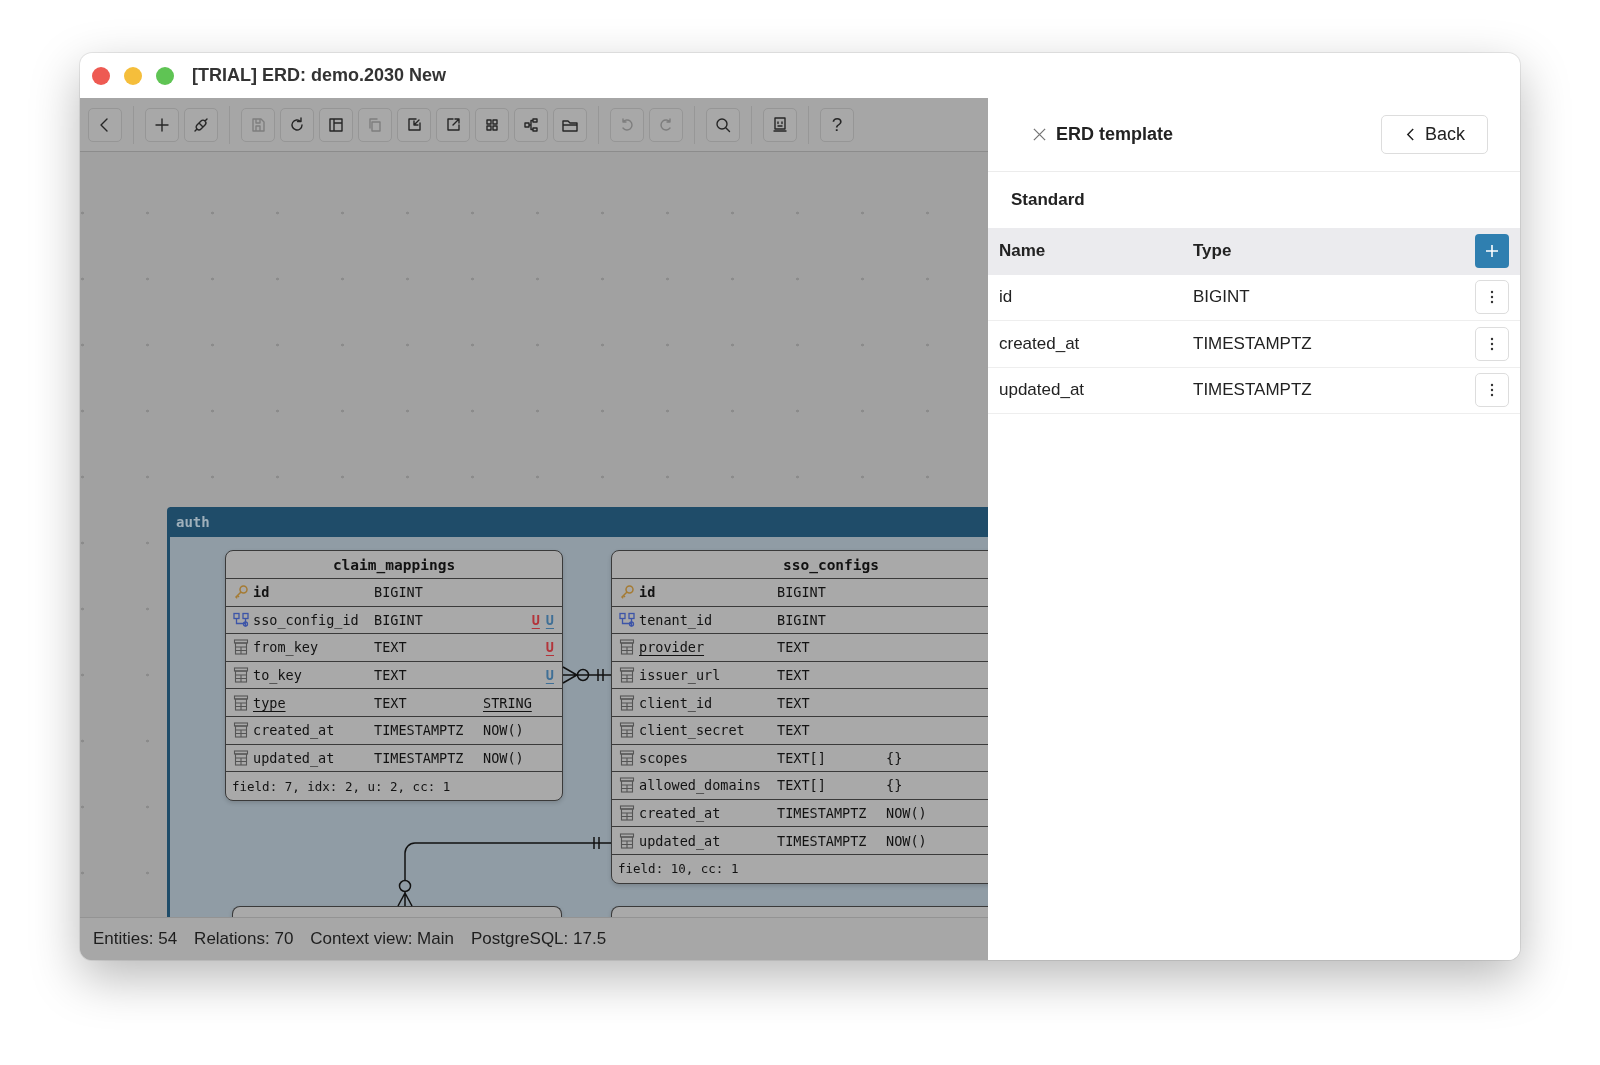  I want to click on relation-line, so click(587, 675).